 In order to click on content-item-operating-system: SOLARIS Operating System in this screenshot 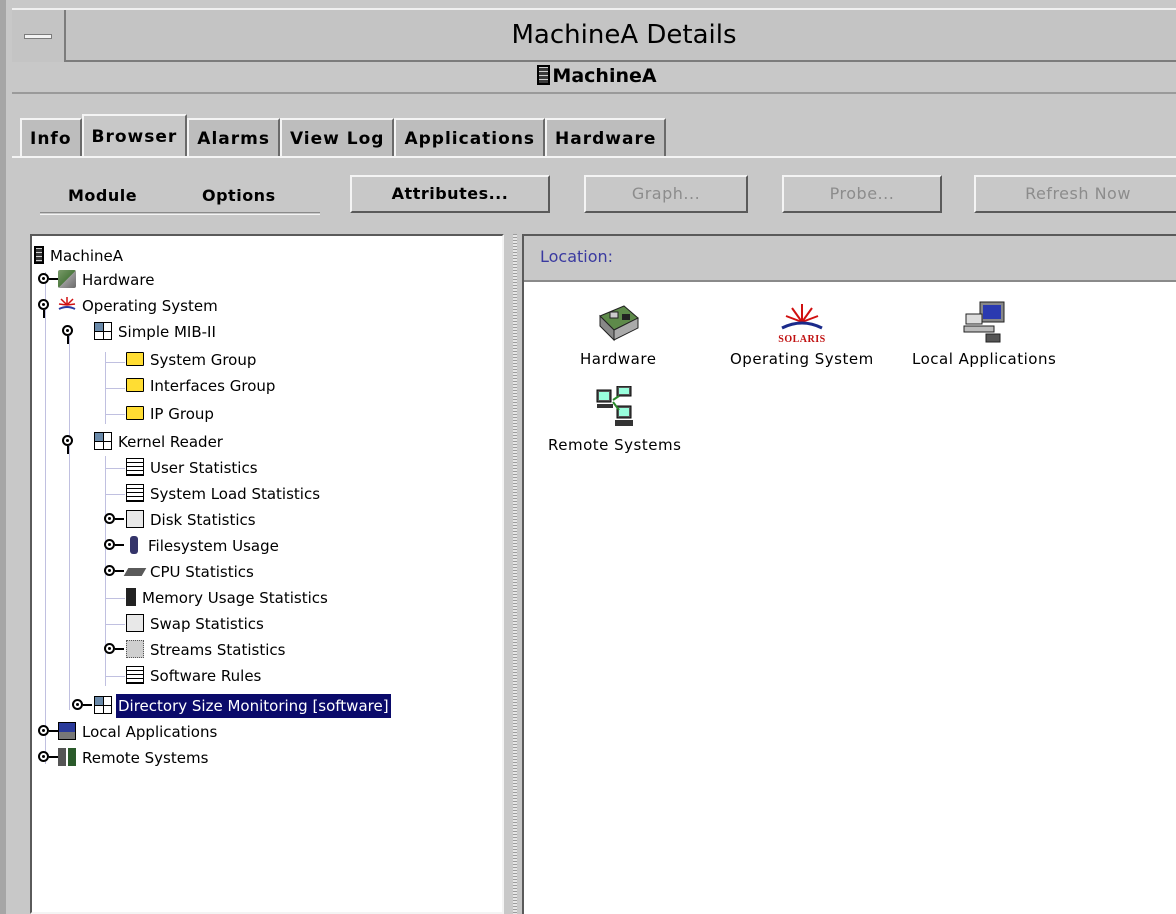, I will do `click(802, 334)`.